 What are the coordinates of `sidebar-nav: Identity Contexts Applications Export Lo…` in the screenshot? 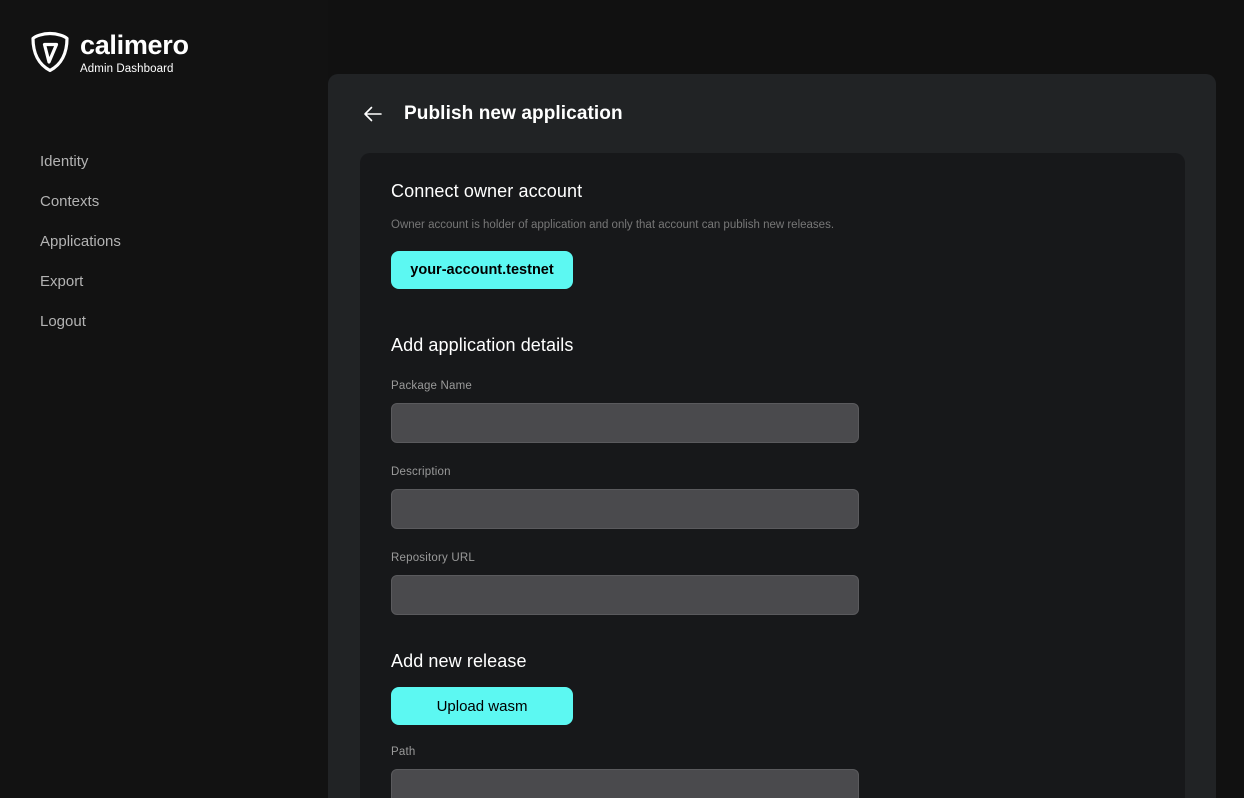 It's located at (164, 242).